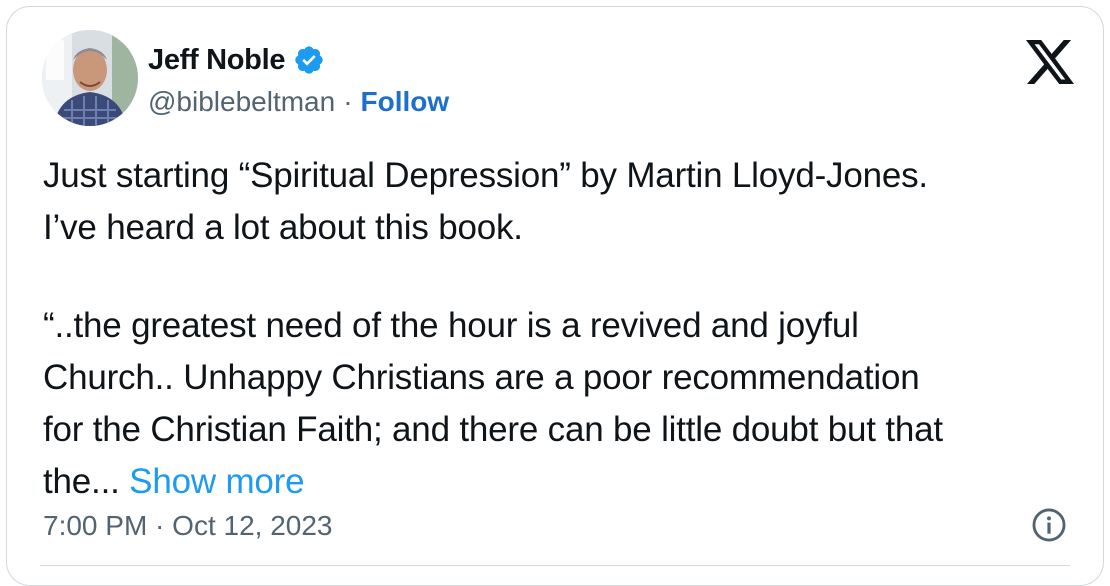 The height and width of the screenshot is (586, 1110). Describe the element at coordinates (1050, 62) in the screenshot. I see `x-logo-icon` at that location.